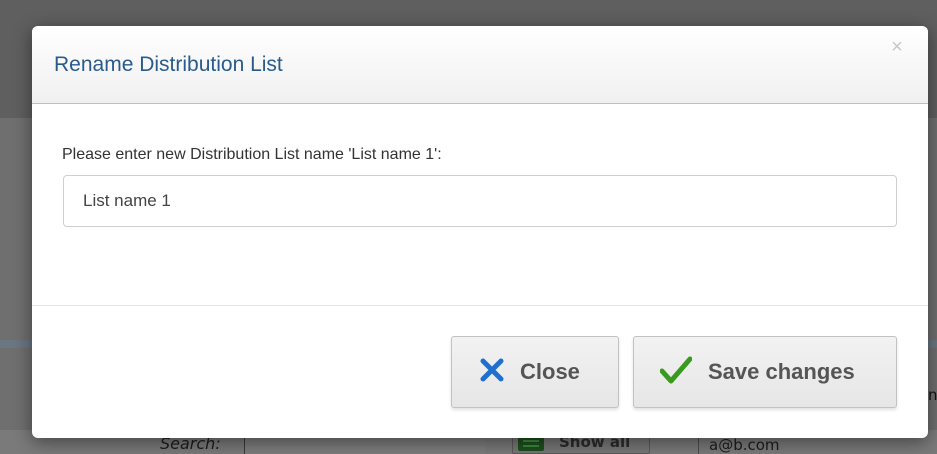 The image size is (937, 454). I want to click on dialog-title: Rename Distribution List, so click(168, 64).